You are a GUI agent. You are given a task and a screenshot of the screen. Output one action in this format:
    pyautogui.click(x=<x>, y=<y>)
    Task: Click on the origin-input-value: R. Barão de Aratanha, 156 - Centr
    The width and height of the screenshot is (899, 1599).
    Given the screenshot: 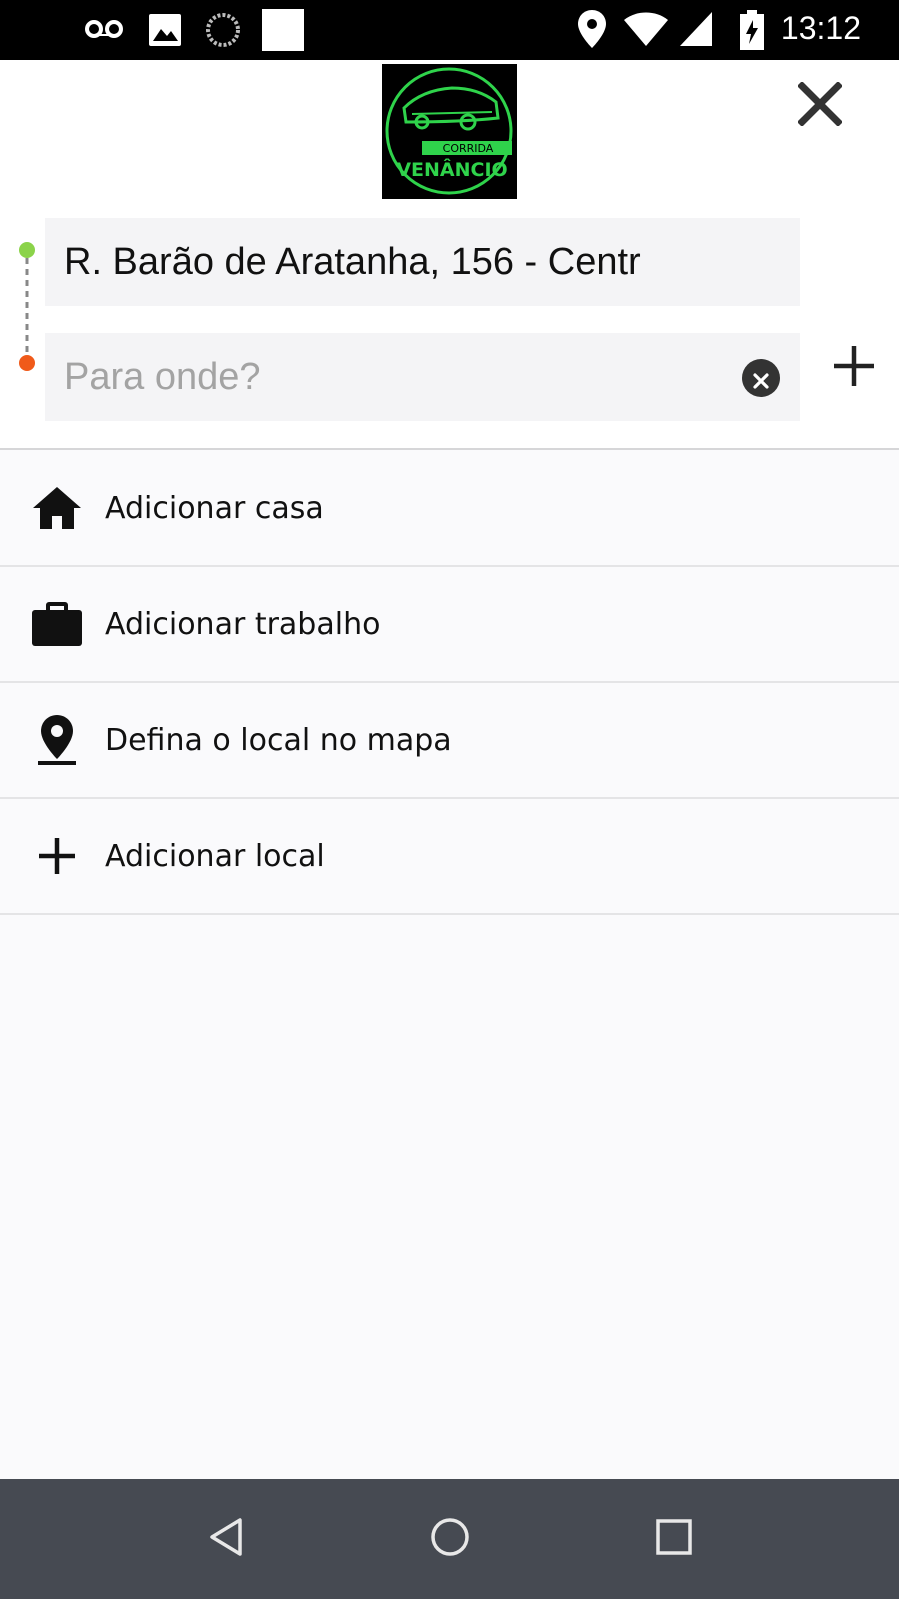 What is the action you would take?
    pyautogui.click(x=352, y=261)
    